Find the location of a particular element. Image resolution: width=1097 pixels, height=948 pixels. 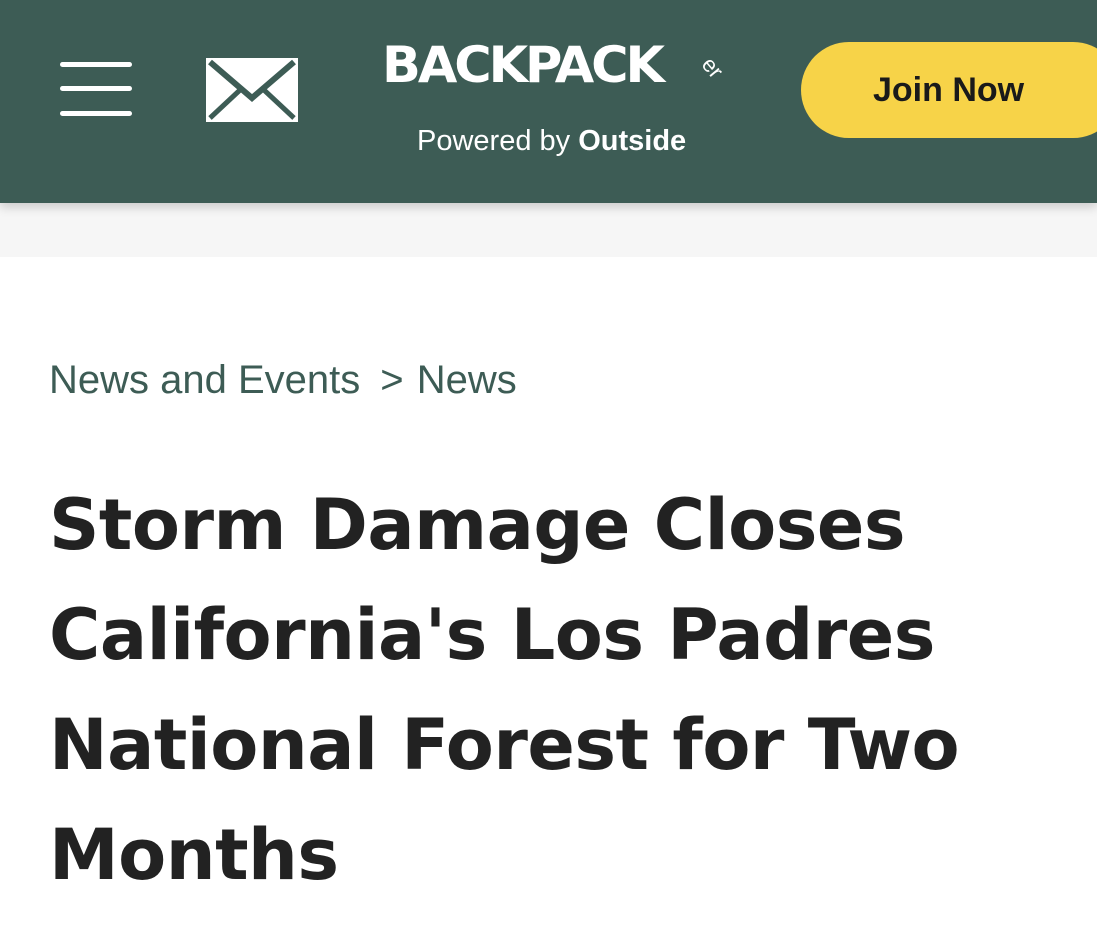

breadcrumb-news-and-events: News and Events is located at coordinates (204, 380).